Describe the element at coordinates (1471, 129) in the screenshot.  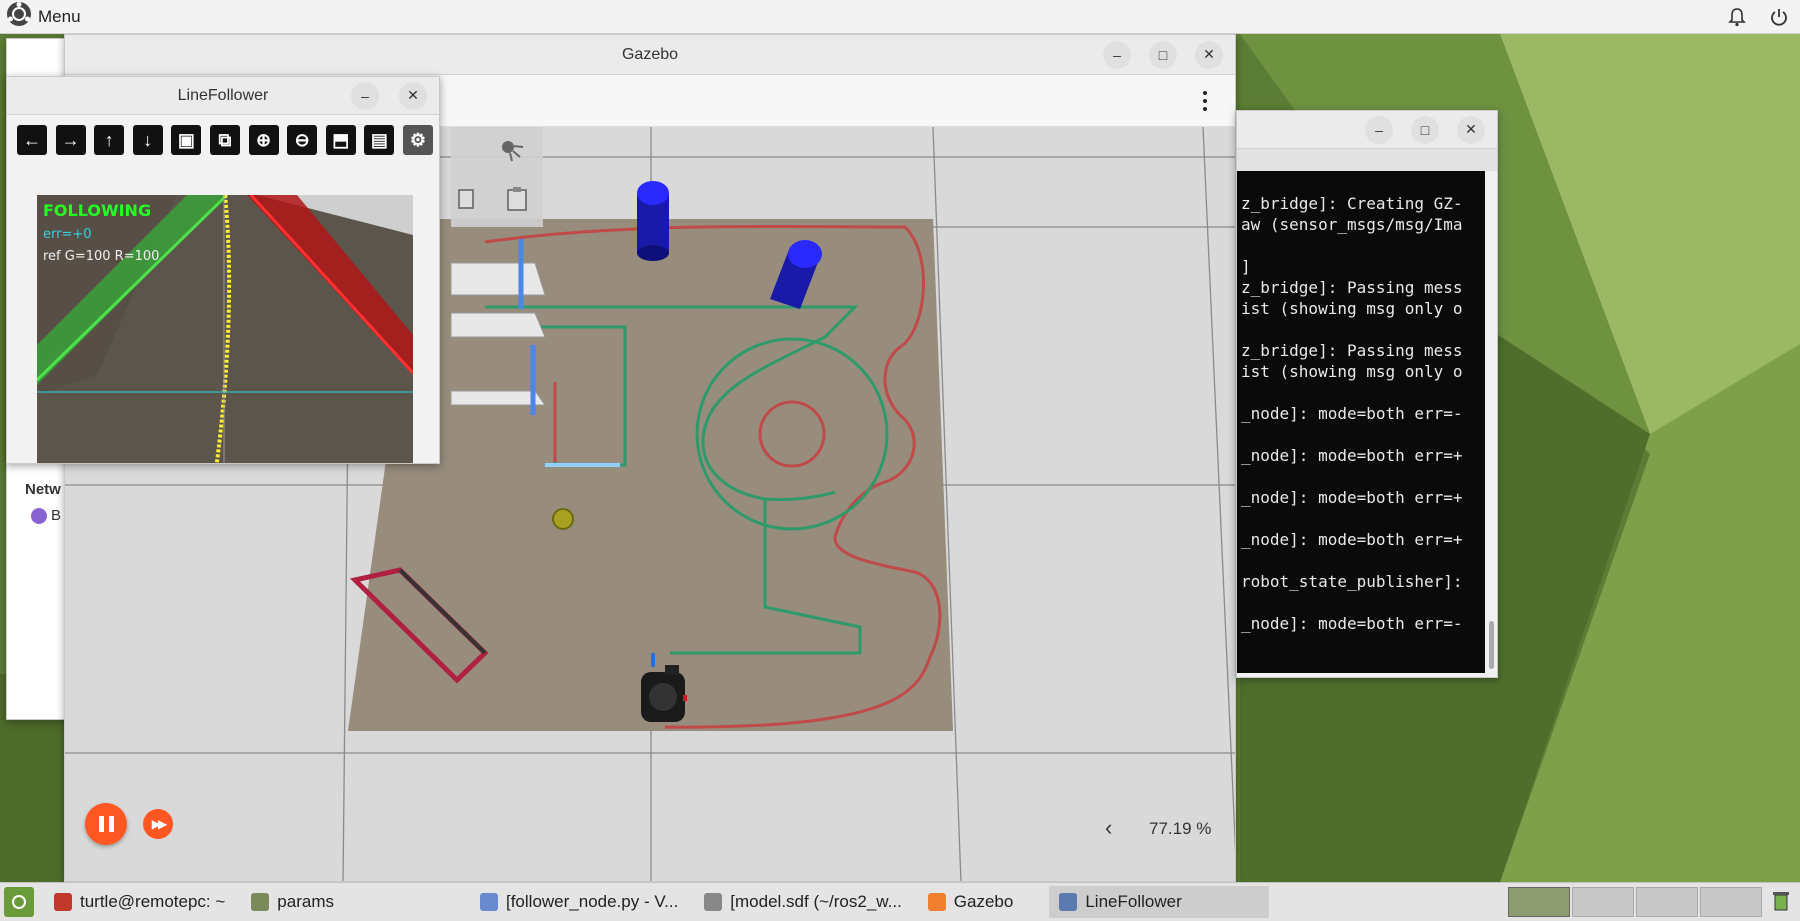
I see `terminal-close-button: ✕` at that location.